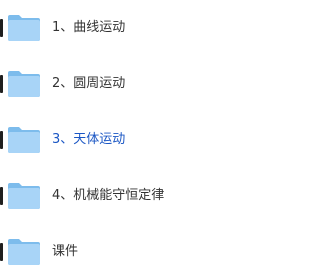 Image resolution: width=320 pixels, height=268 pixels. Describe the element at coordinates (128, 85) in the screenshot. I see `folder-item-2: 2、圆周运动` at that location.